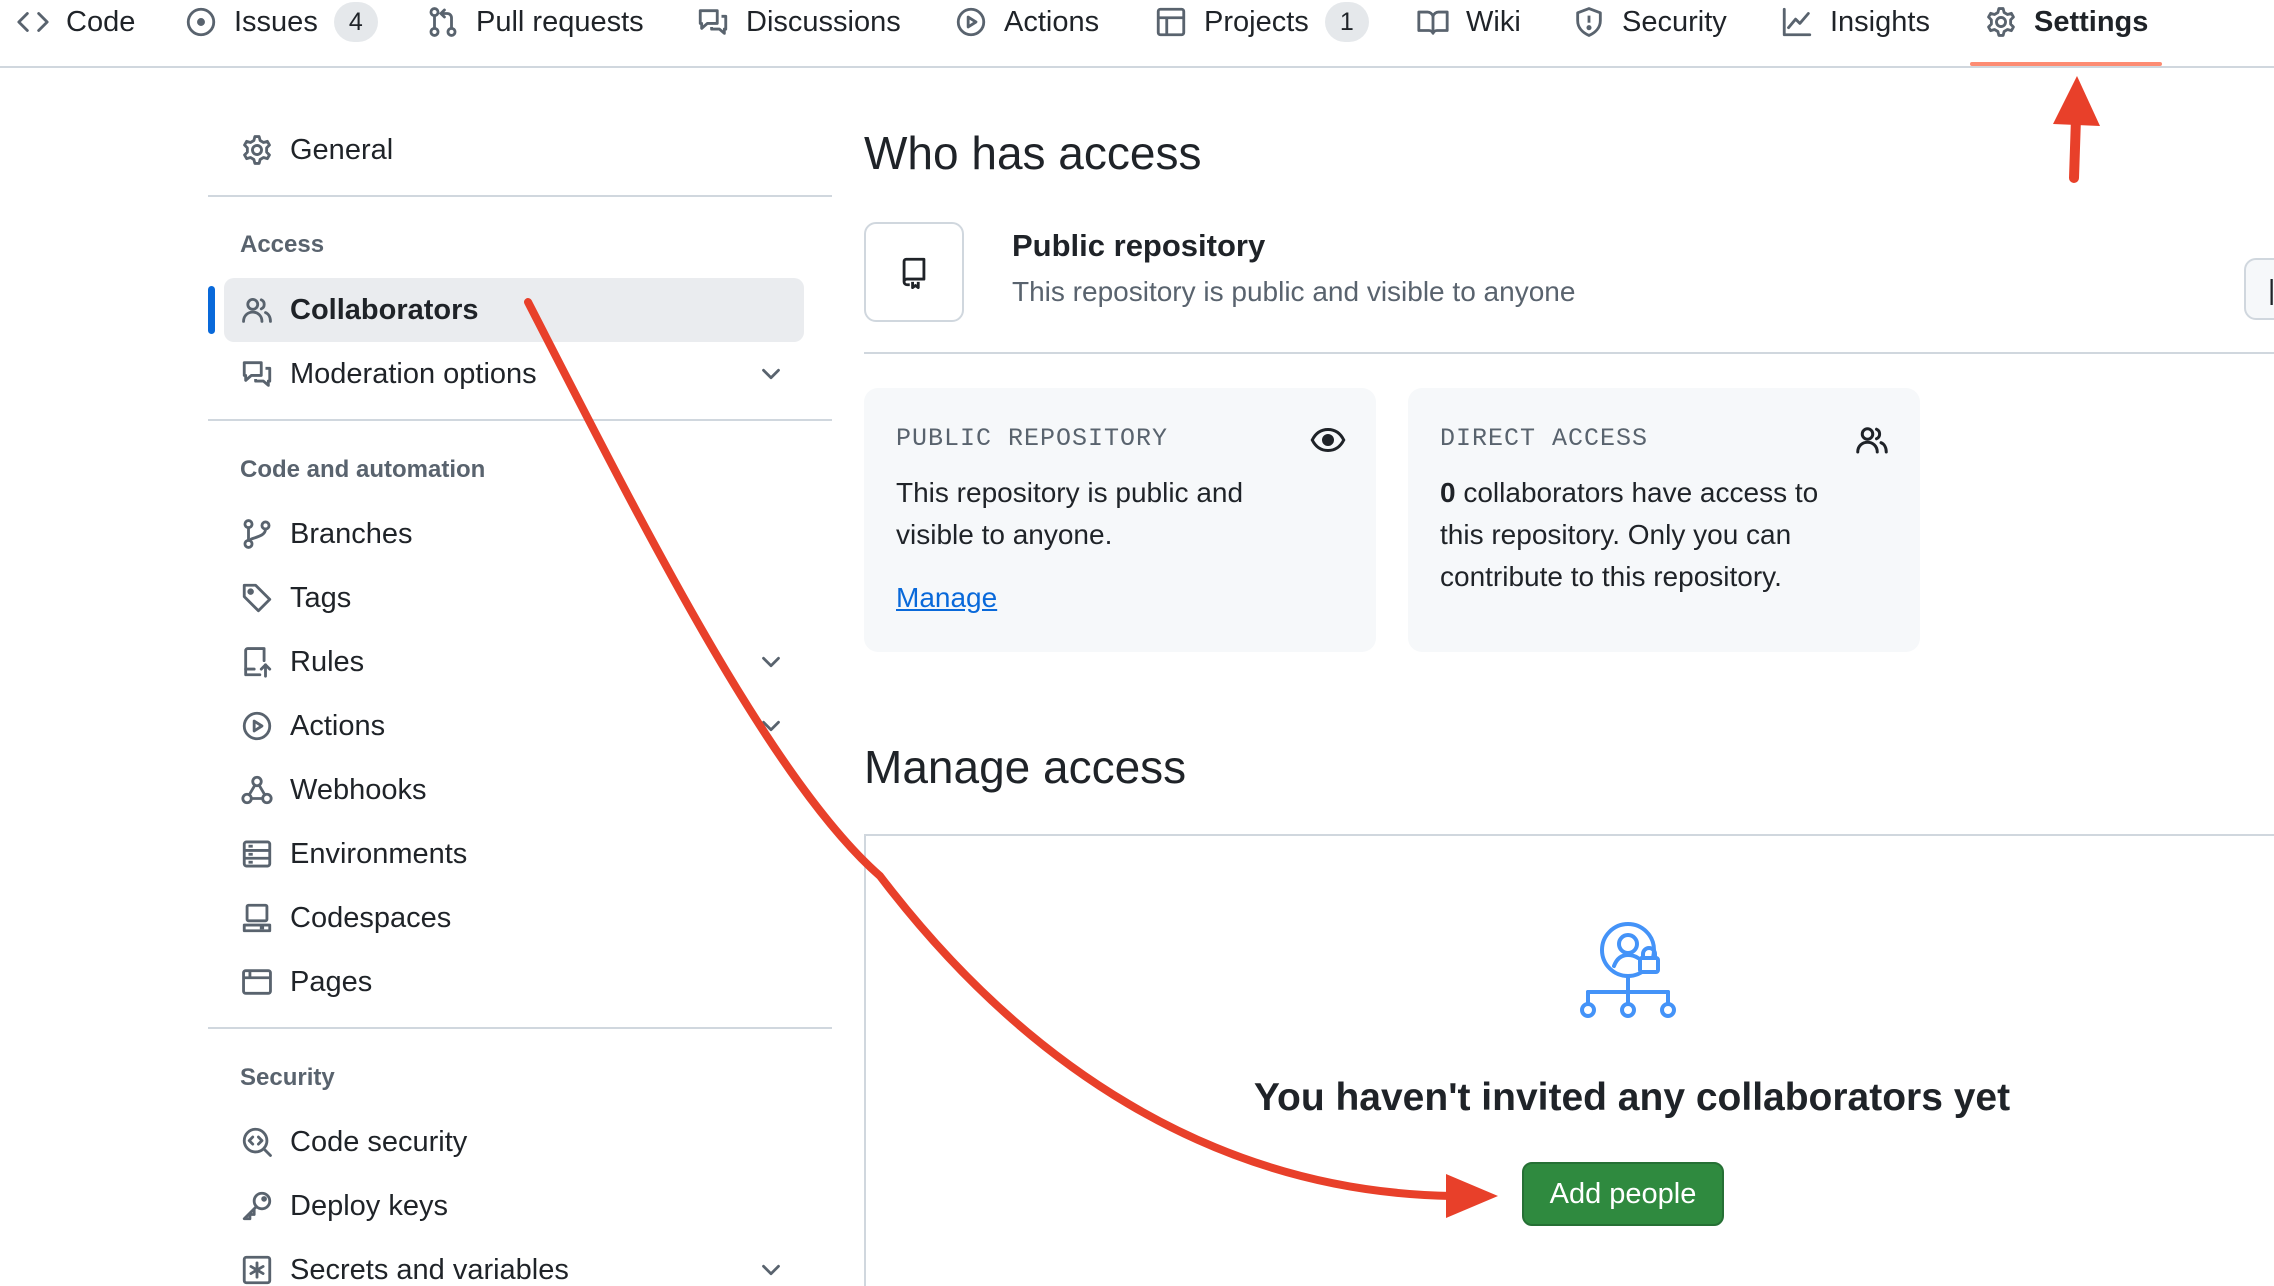  What do you see at coordinates (358, 789) in the screenshot?
I see `sidebar-item-label: Webhooks` at bounding box center [358, 789].